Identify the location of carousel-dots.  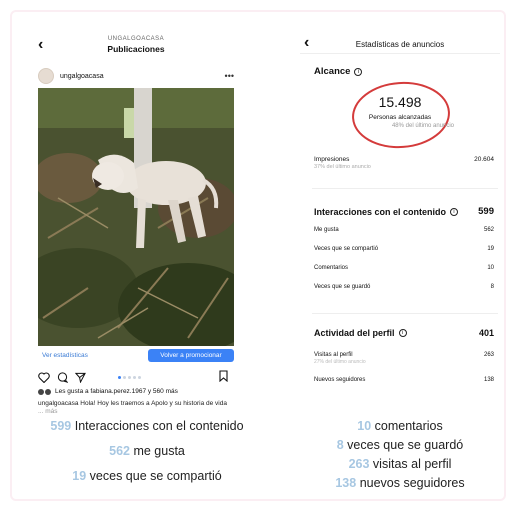
(129, 377).